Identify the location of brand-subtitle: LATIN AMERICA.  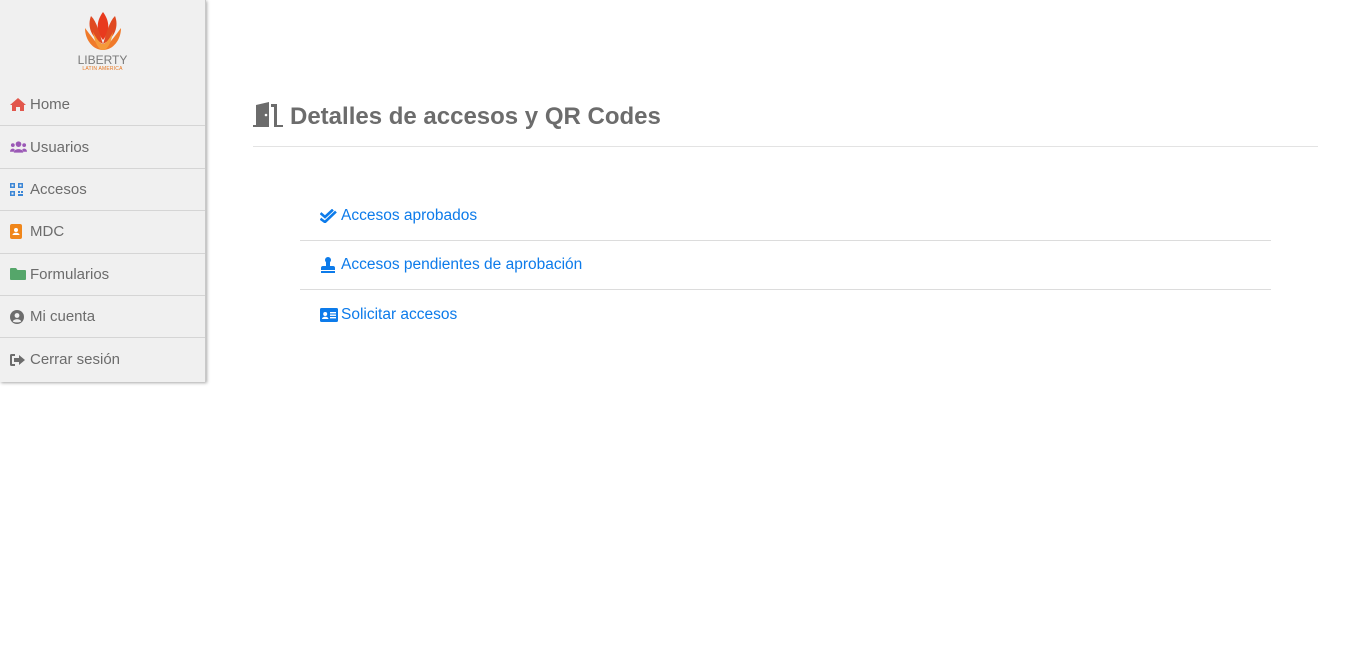
(102, 69).